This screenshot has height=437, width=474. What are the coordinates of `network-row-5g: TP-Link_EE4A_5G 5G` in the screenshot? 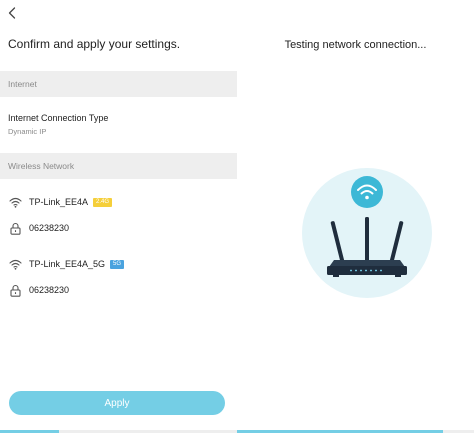 It's located at (66, 264).